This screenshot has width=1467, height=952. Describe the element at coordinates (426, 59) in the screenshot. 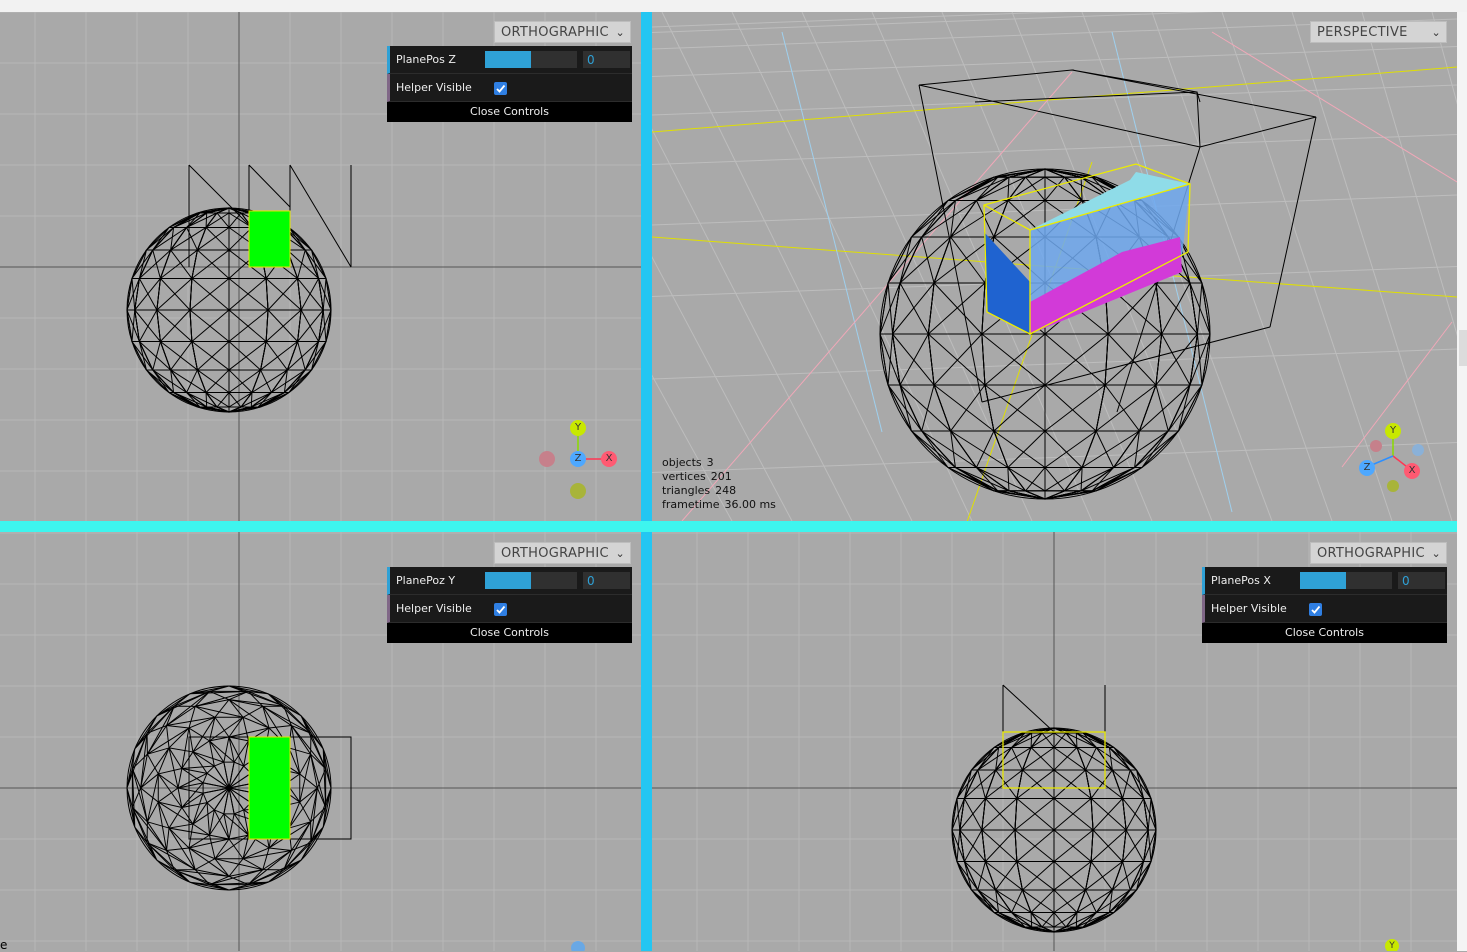

I see `plane-position-label: PlanePos Z` at that location.